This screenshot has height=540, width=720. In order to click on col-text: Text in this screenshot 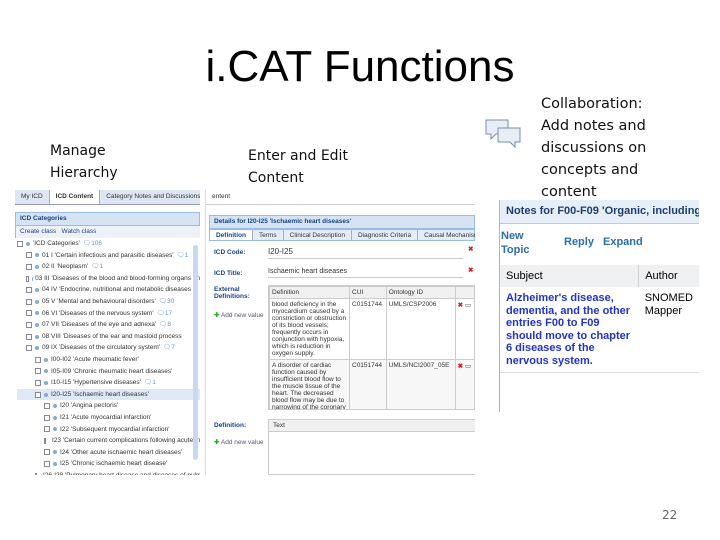, I will do `click(372, 426)`.